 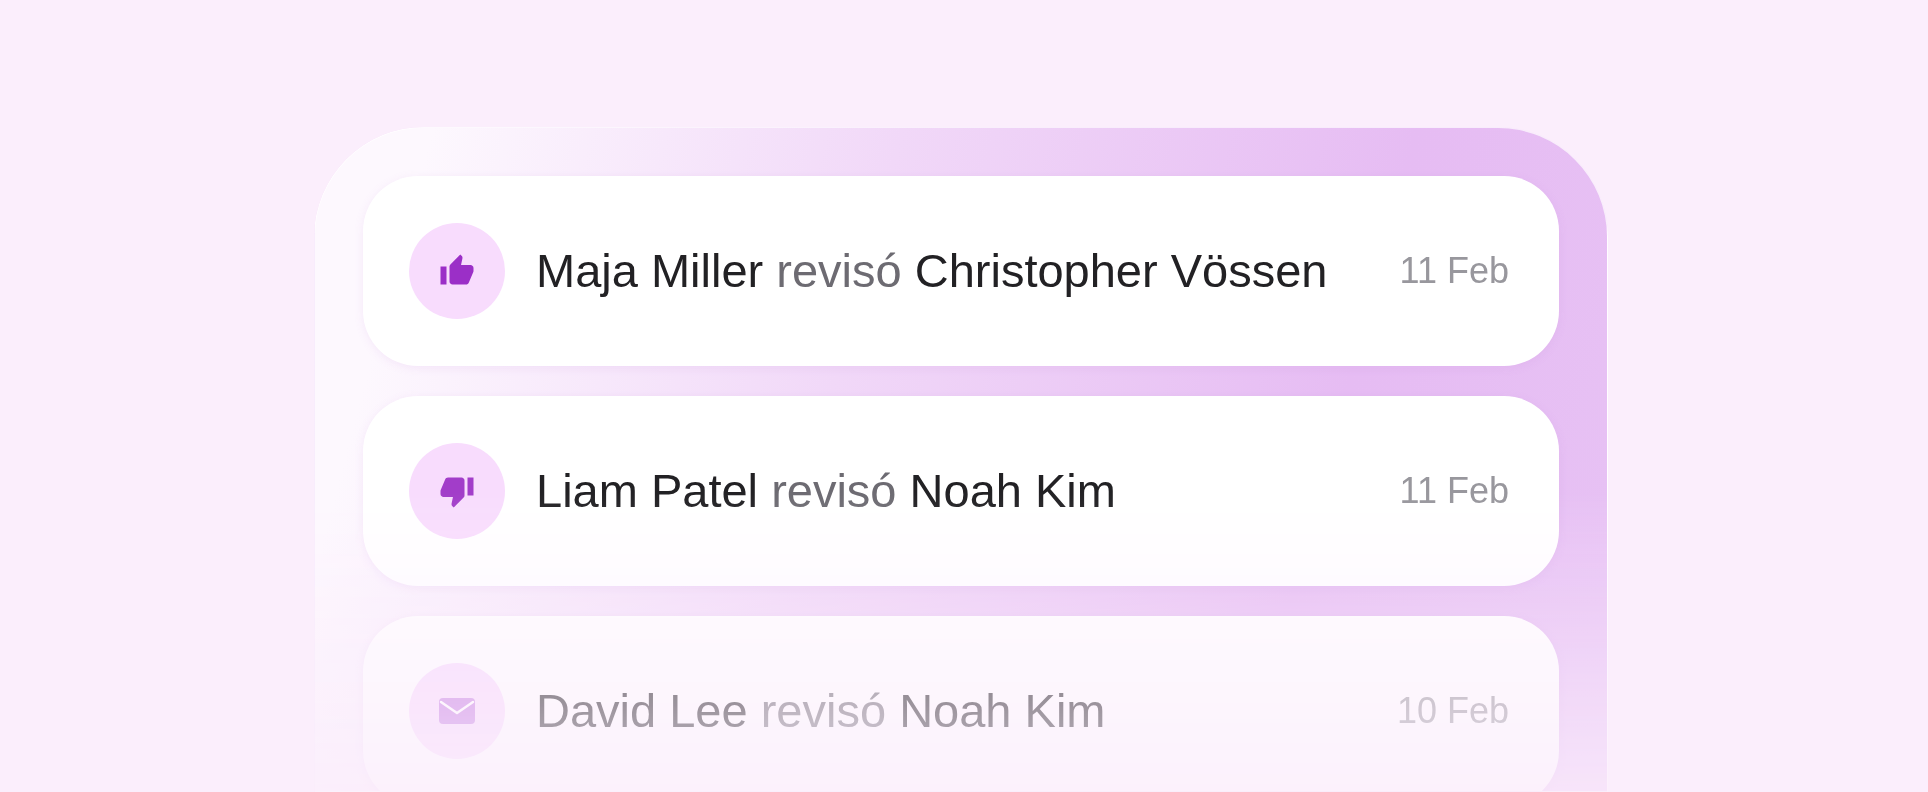 I want to click on activity-item: Liam Patel revisó Noah Kim 11 Feb, so click(x=961, y=491).